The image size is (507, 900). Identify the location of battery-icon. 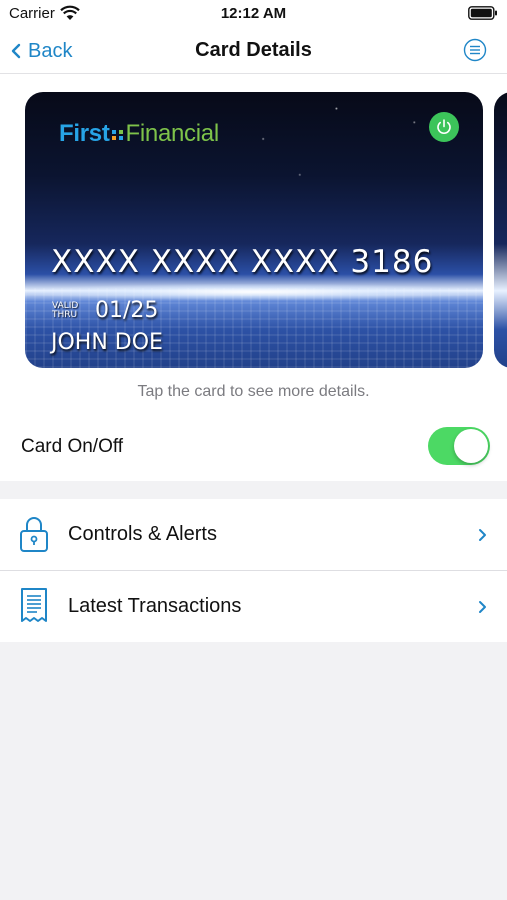
(482, 13).